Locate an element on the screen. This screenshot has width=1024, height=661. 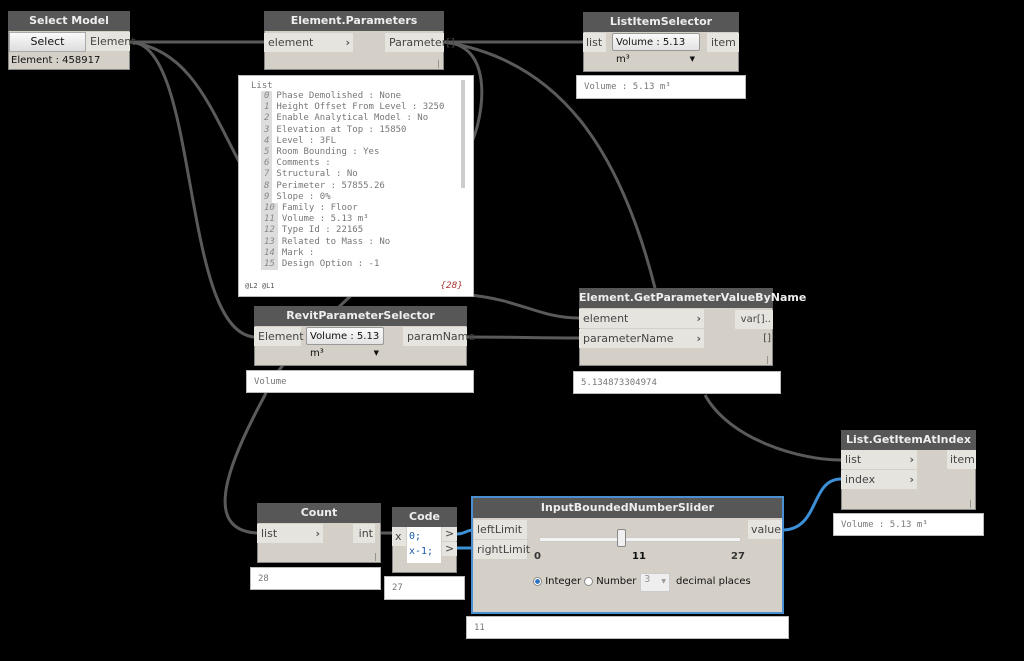
list-item-text: Phase Demolished : None is located at coordinates (339, 96).